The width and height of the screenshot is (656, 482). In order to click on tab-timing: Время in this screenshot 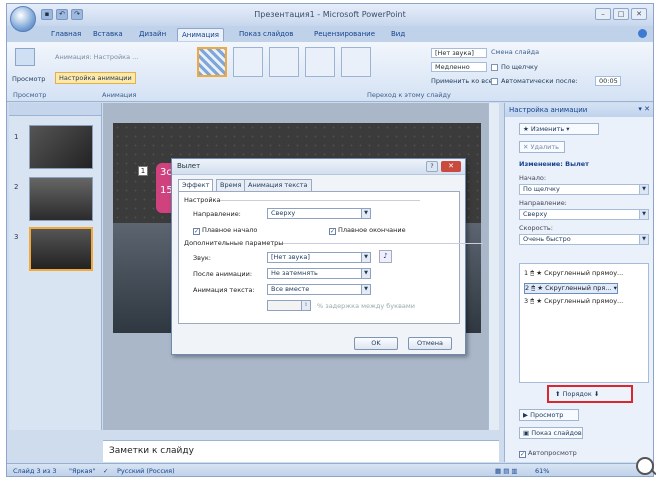, I will do `click(231, 185)`.